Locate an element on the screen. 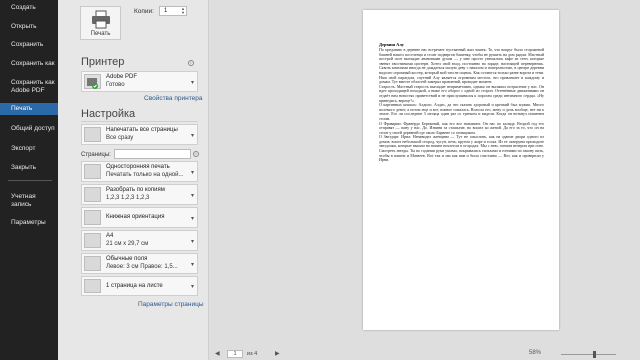 This screenshot has width=640, height=360. sidebar-divider is located at coordinates (30, 180).